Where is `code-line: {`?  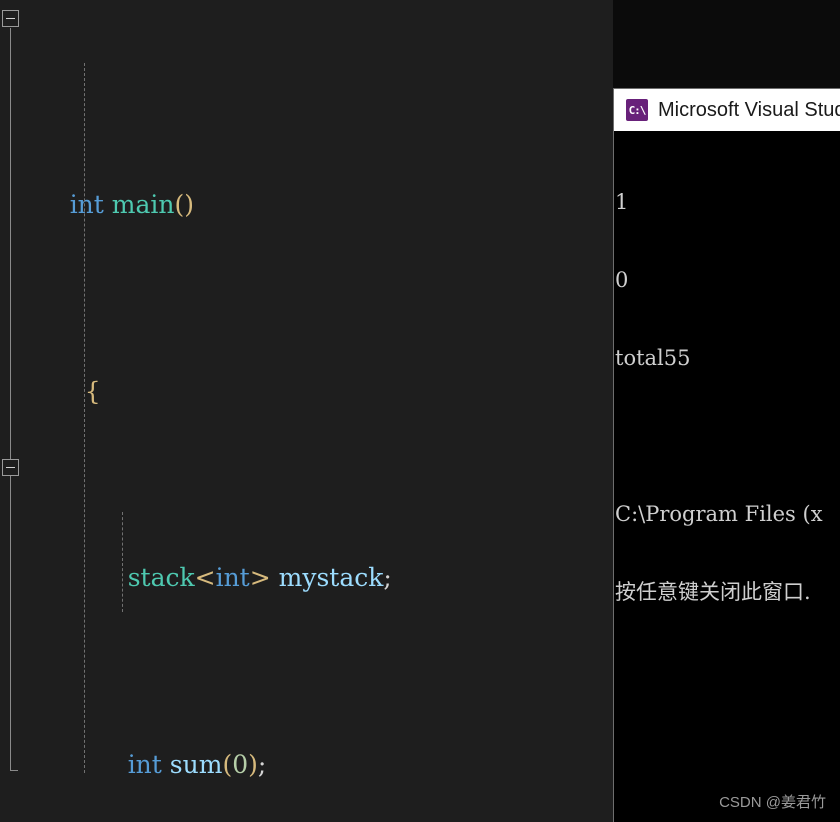 code-line: { is located at coordinates (317, 371).